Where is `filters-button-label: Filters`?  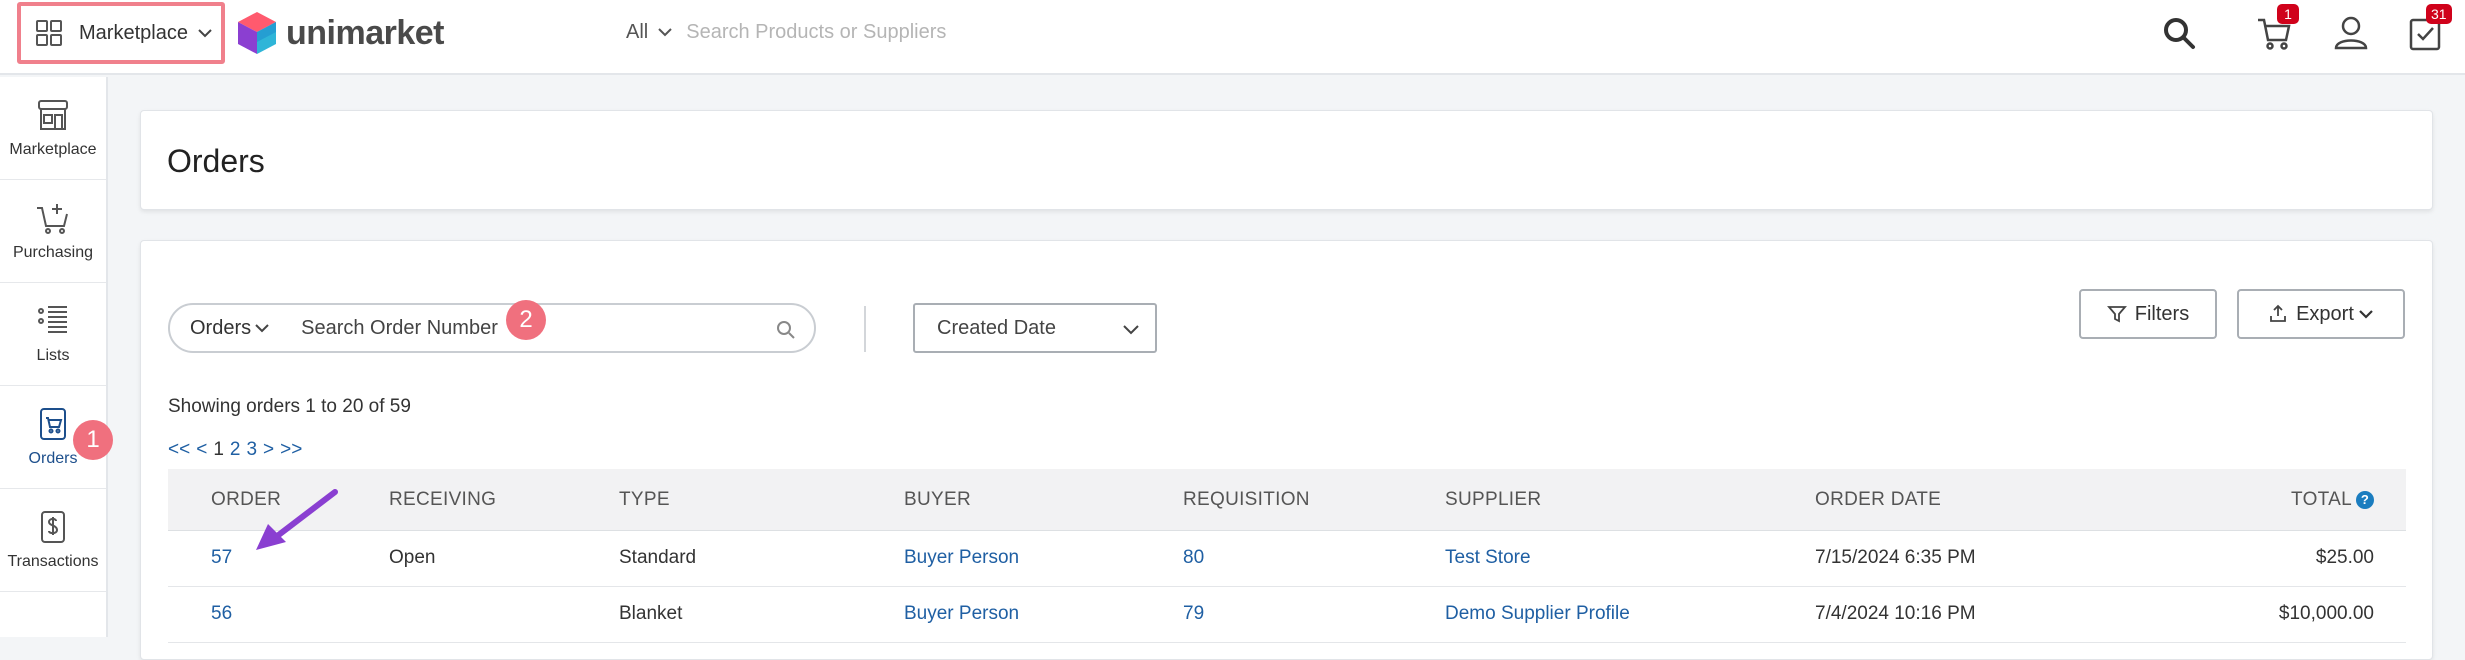 filters-button-label: Filters is located at coordinates (2162, 313).